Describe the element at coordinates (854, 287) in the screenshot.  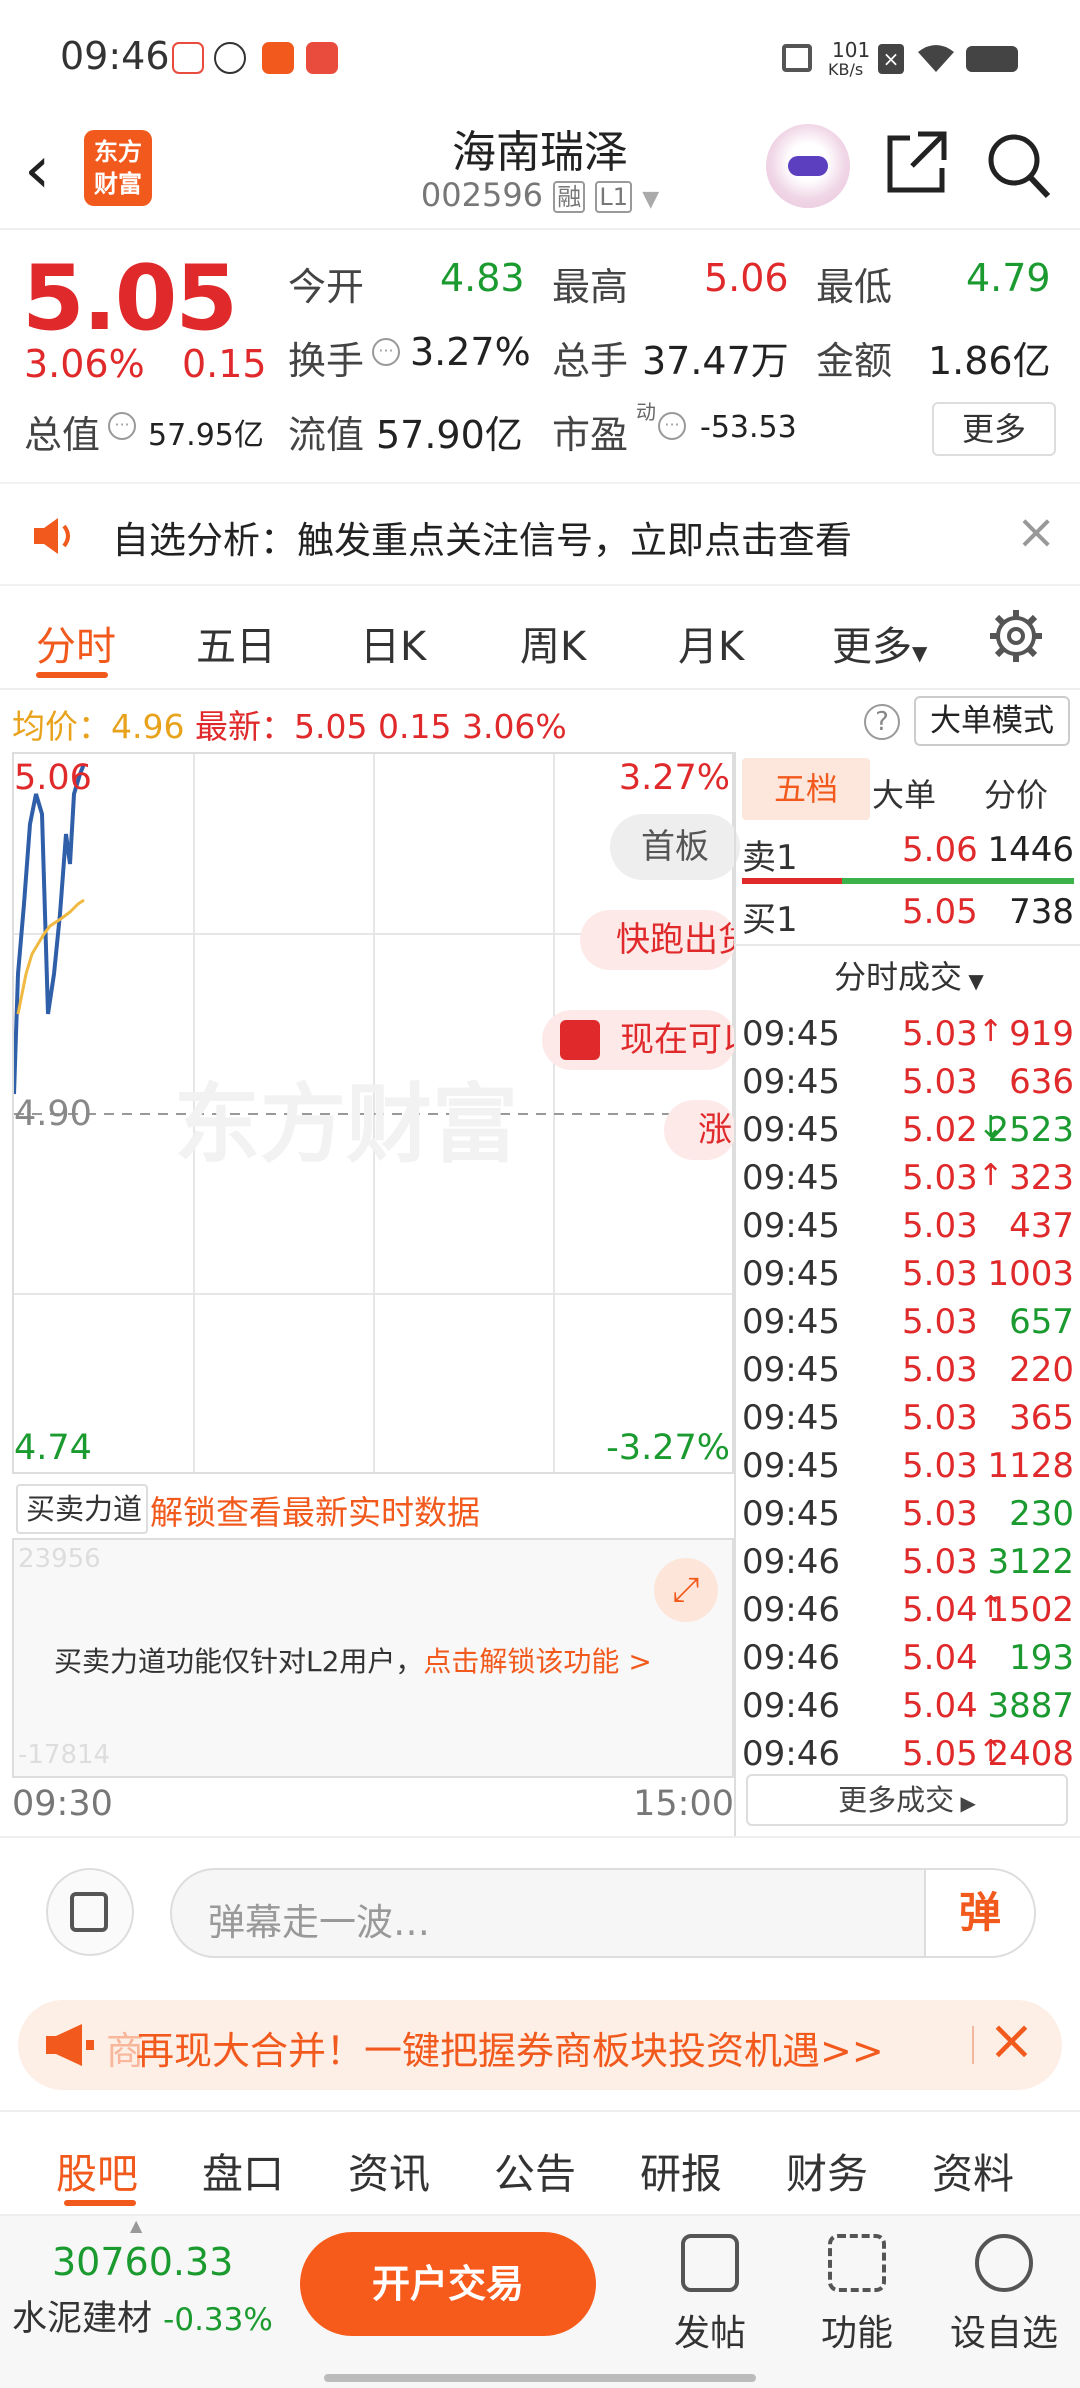
I see `low-label: 最低` at that location.